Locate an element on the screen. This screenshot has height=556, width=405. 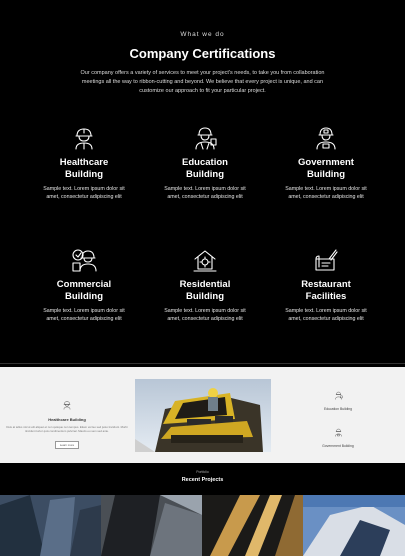
feature-item-education: Education Building is located at coordinates (338, 399).